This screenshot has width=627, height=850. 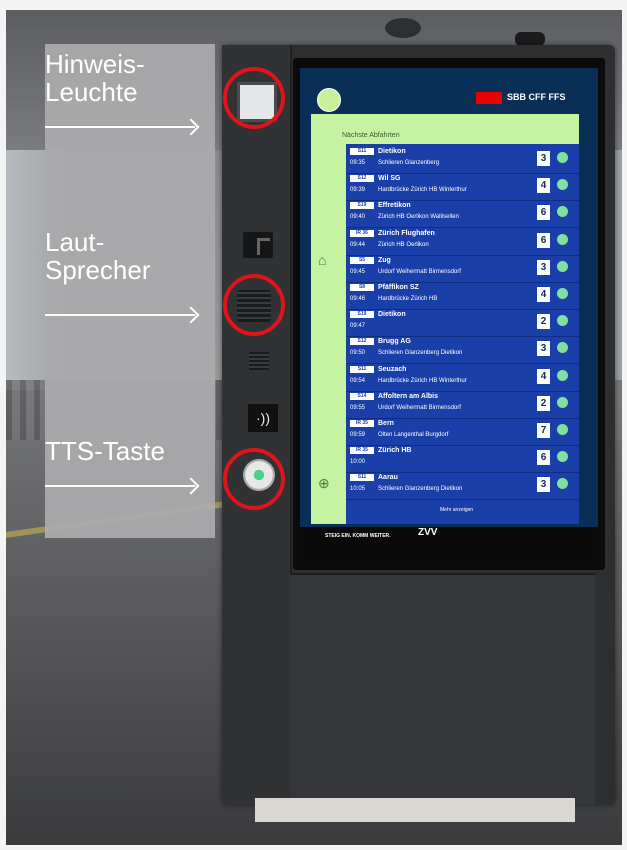 What do you see at coordinates (395, 451) in the screenshot?
I see `destination: Zürich HB` at bounding box center [395, 451].